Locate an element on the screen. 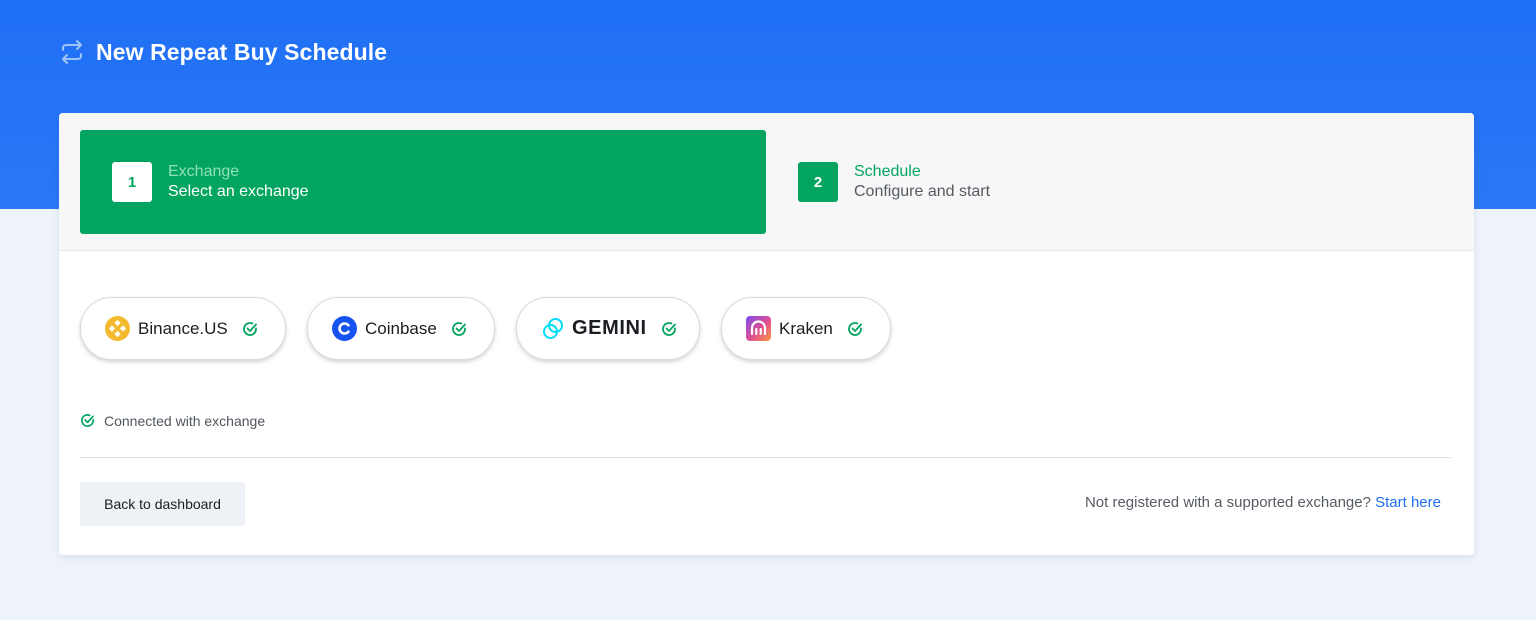 This screenshot has width=1536, height=620. connected-legend: Connected with exchange is located at coordinates (172, 421).